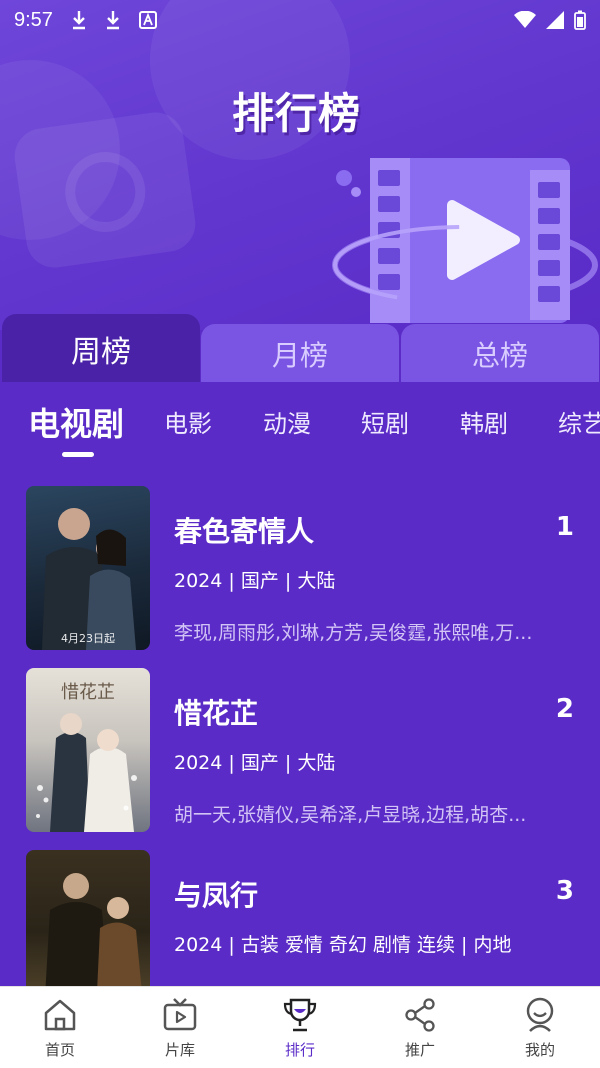 The height and width of the screenshot is (1068, 600). I want to click on poster-artwork: 惜花芷, so click(86, 757).